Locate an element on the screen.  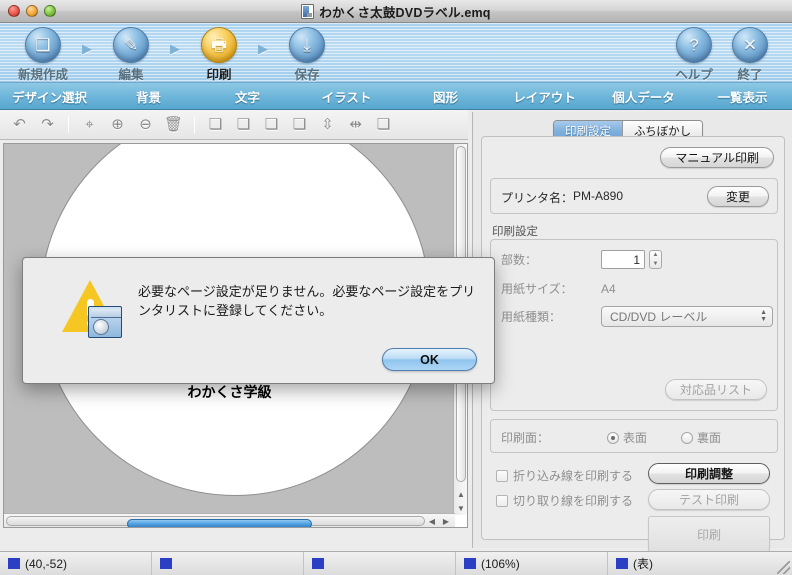
exit-button: ✕ 終了 is located at coordinates (750, 55).